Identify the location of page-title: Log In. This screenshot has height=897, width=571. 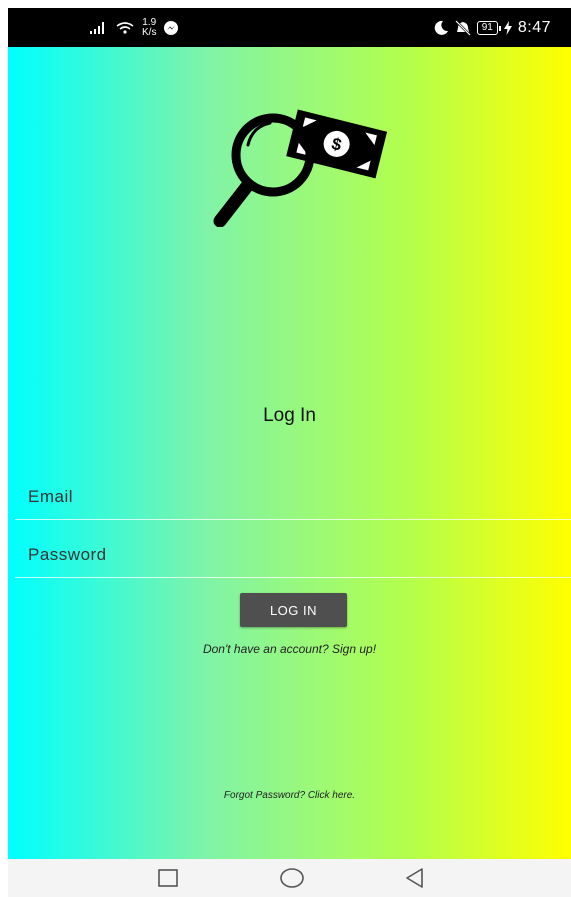
(289, 415).